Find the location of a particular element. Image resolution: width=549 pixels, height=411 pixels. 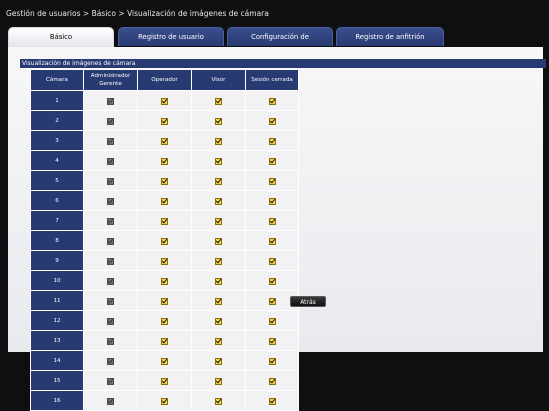

column-header-viewer: Visor is located at coordinates (218, 80).